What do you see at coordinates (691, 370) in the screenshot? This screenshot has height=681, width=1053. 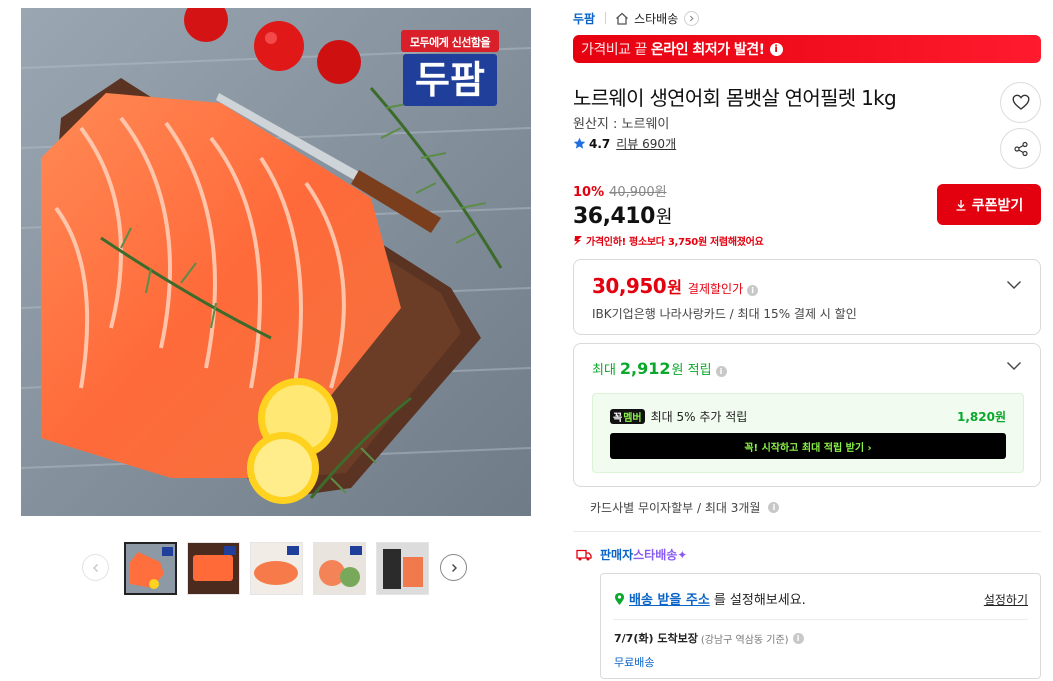 I see `reward-unit: 원 적립` at bounding box center [691, 370].